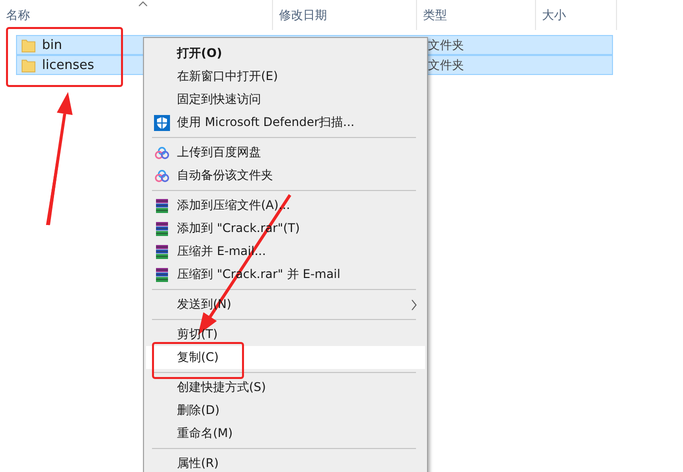  Describe the element at coordinates (52, 45) in the screenshot. I see `file-name: bin` at that location.